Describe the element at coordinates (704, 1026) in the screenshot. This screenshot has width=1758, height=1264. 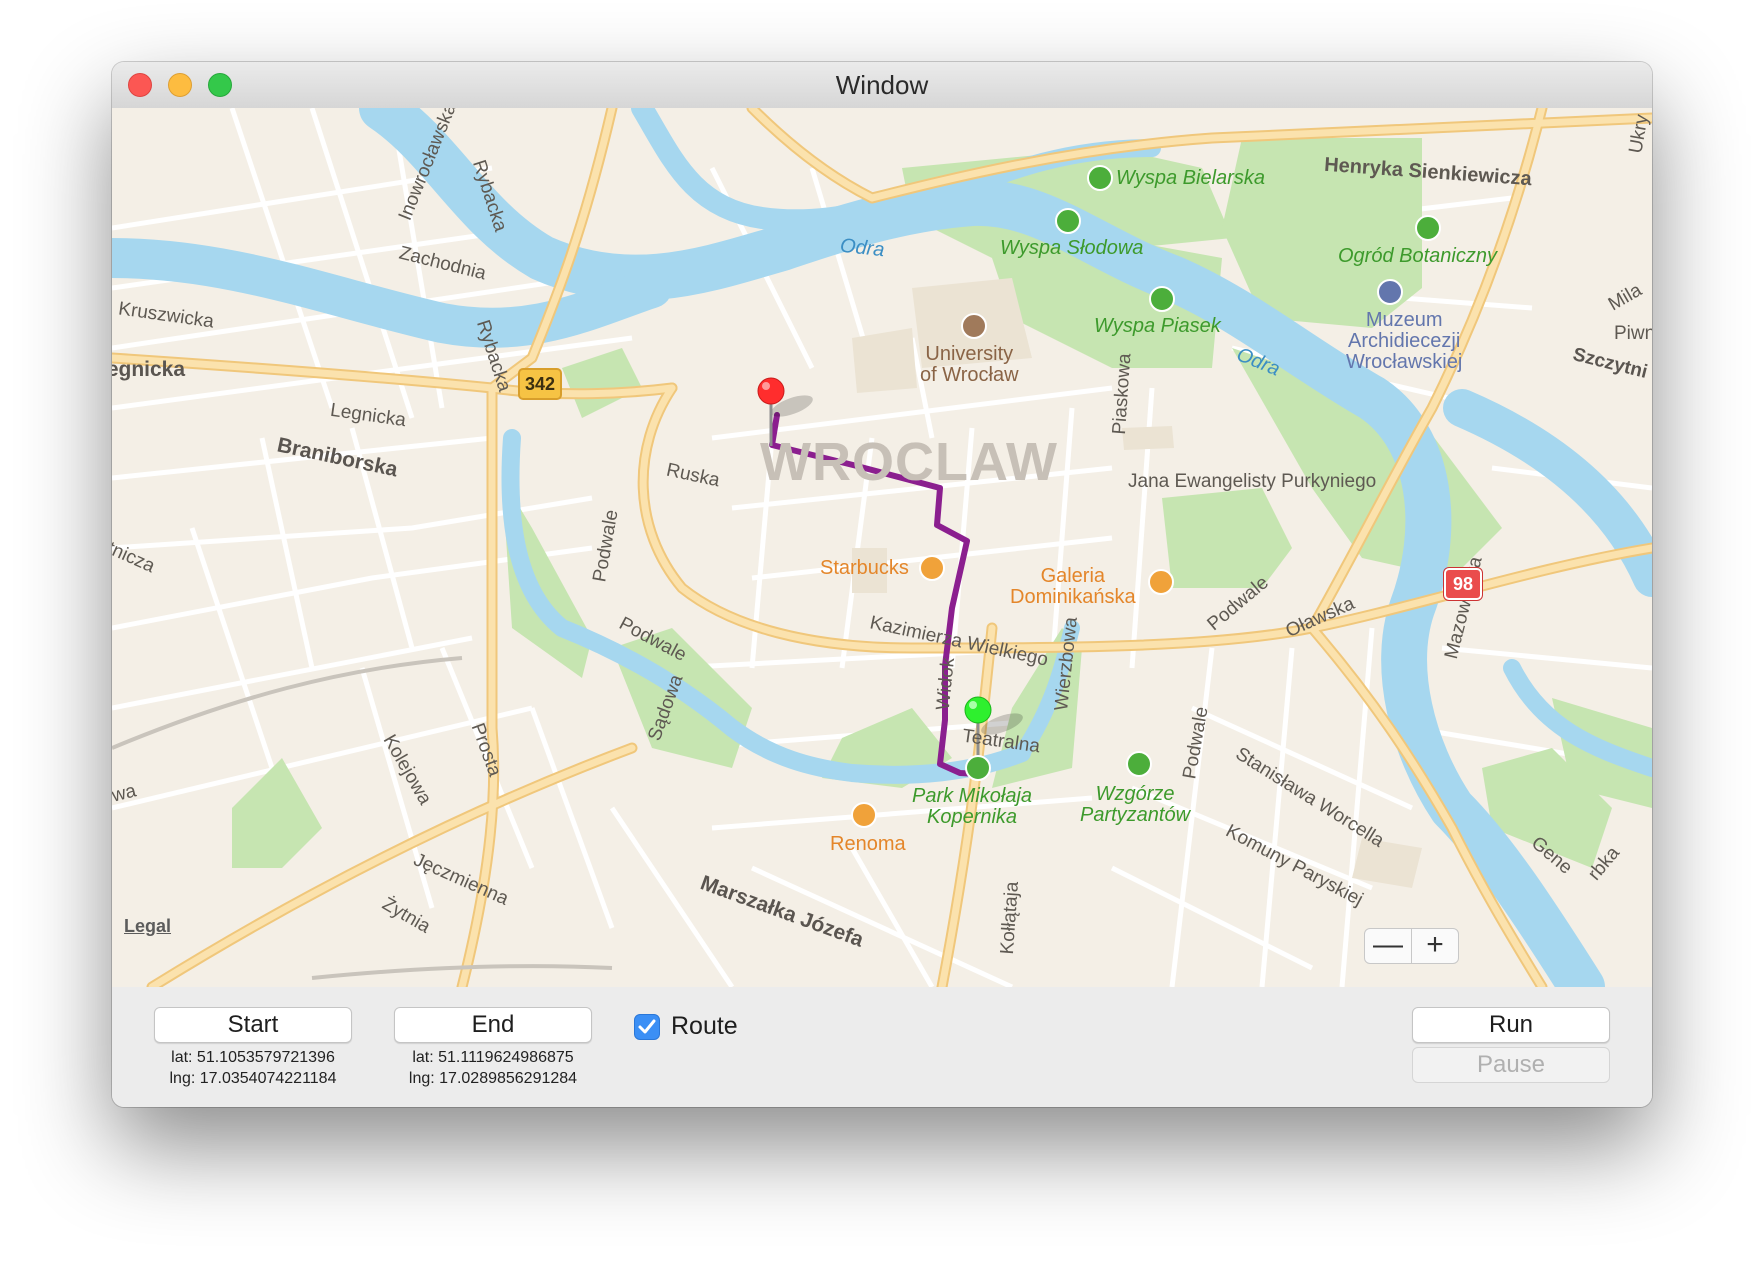
I see `route-checkbox-label: Route` at that location.